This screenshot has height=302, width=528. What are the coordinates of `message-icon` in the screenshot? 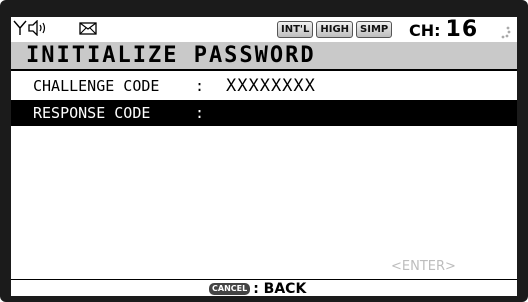 It's located at (88, 30).